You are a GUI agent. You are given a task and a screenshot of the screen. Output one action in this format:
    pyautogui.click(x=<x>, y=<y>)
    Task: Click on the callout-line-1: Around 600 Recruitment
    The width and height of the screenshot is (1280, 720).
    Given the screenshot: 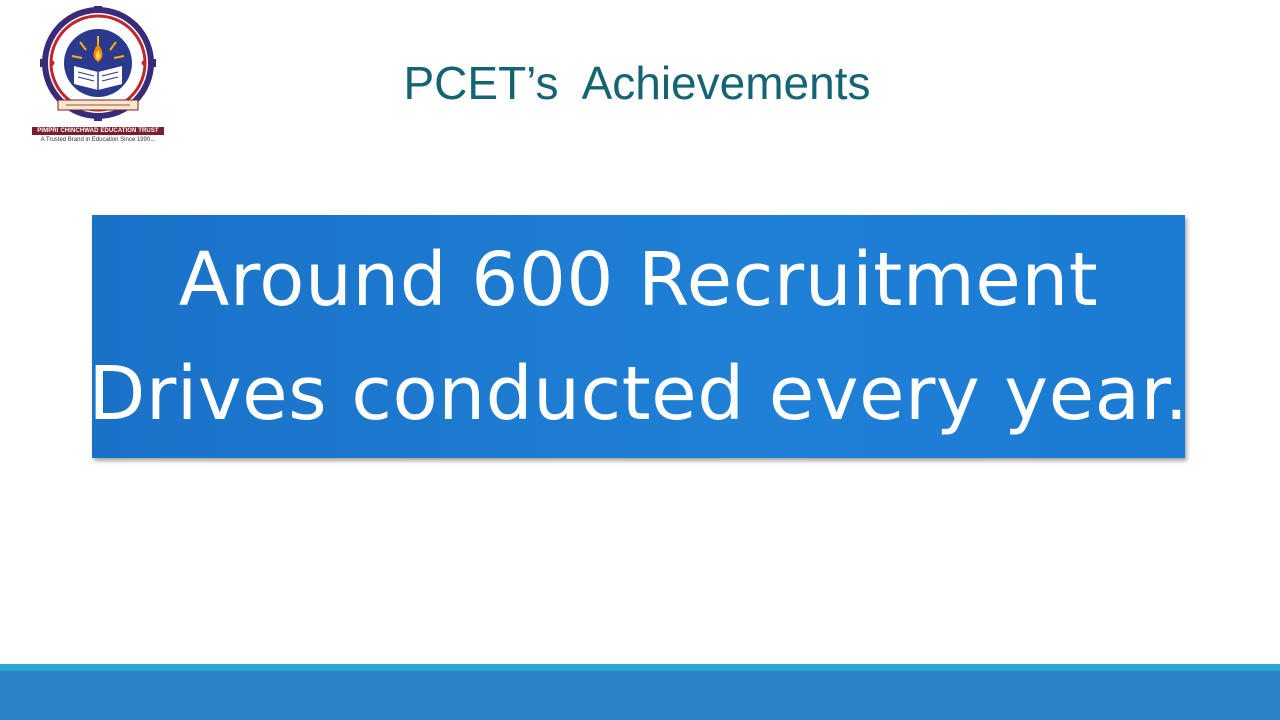 What is the action you would take?
    pyautogui.click(x=638, y=279)
    